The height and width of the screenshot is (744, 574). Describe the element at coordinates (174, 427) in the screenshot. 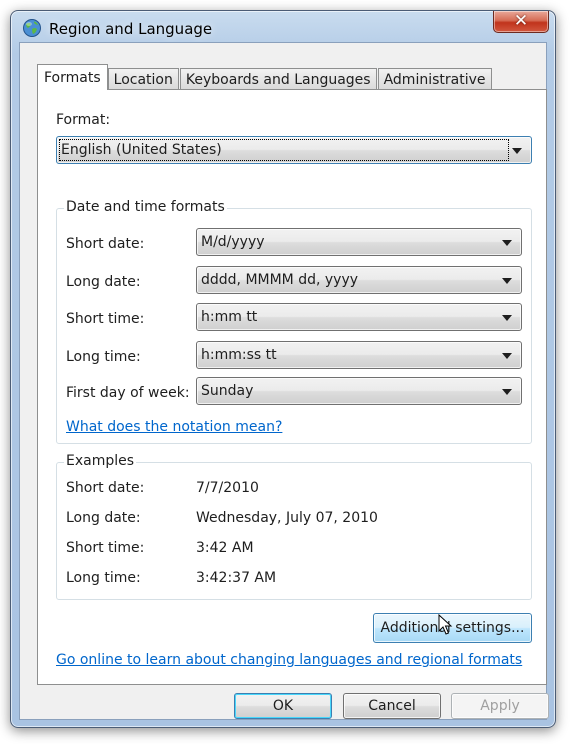

I see `notation-help-link: What does the notation mean?` at that location.